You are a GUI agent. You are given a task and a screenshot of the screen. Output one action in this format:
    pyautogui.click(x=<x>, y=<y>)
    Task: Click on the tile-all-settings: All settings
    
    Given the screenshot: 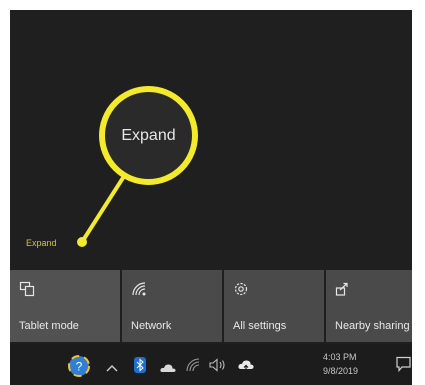 What is the action you would take?
    pyautogui.click(x=274, y=306)
    